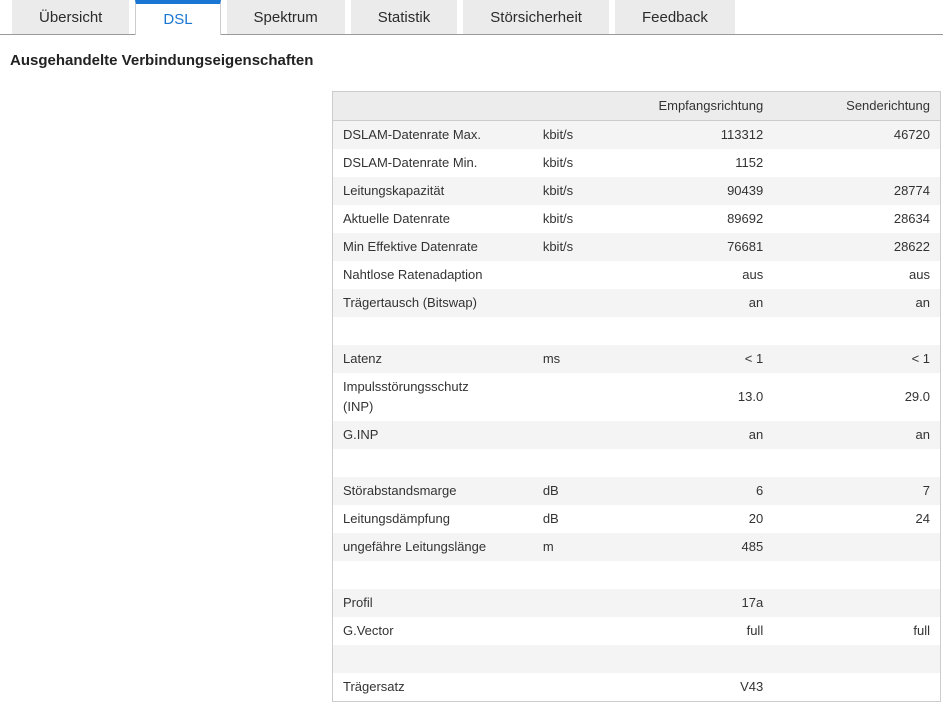  What do you see at coordinates (911, 190) in the screenshot?
I see `row-upstream-value: 28774` at bounding box center [911, 190].